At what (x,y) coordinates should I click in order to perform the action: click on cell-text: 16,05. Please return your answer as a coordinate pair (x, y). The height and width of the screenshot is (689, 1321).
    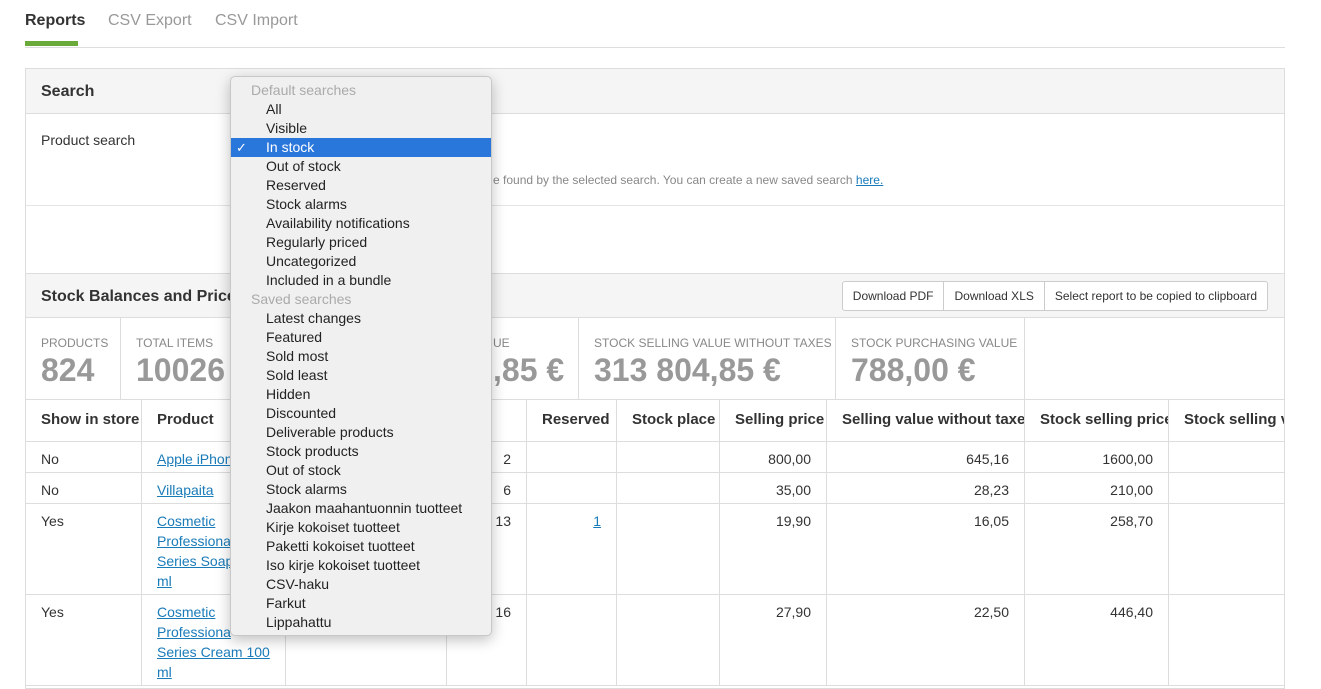
    Looking at the image, I should click on (991, 521).